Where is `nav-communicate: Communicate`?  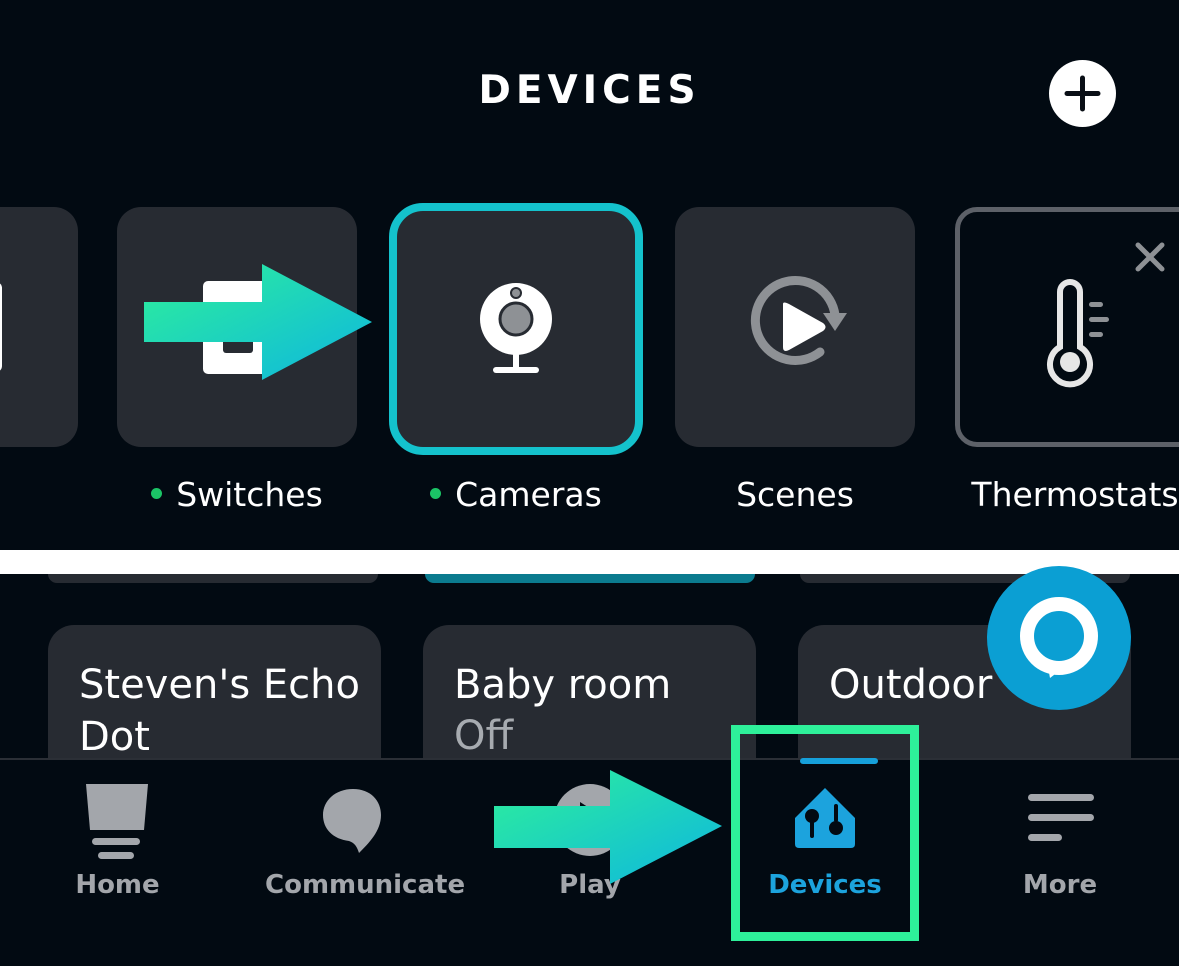 nav-communicate: Communicate is located at coordinates (365, 863).